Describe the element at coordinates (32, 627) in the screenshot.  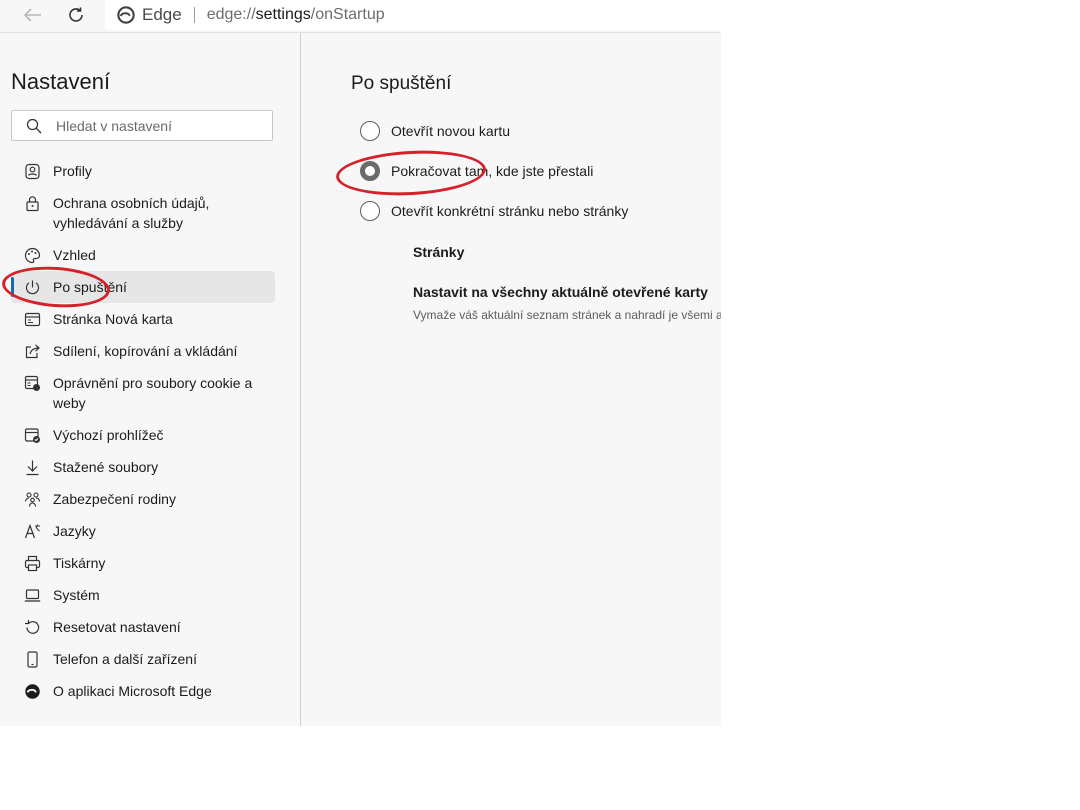
I see `reset-icon` at that location.